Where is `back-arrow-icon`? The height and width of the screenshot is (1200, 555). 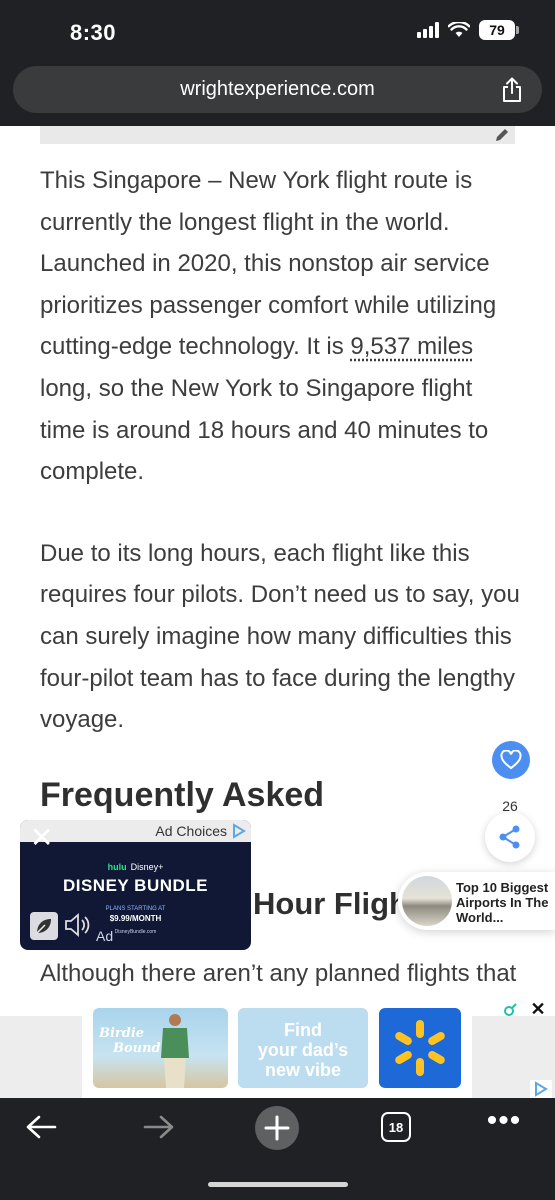 back-arrow-icon is located at coordinates (41, 1127).